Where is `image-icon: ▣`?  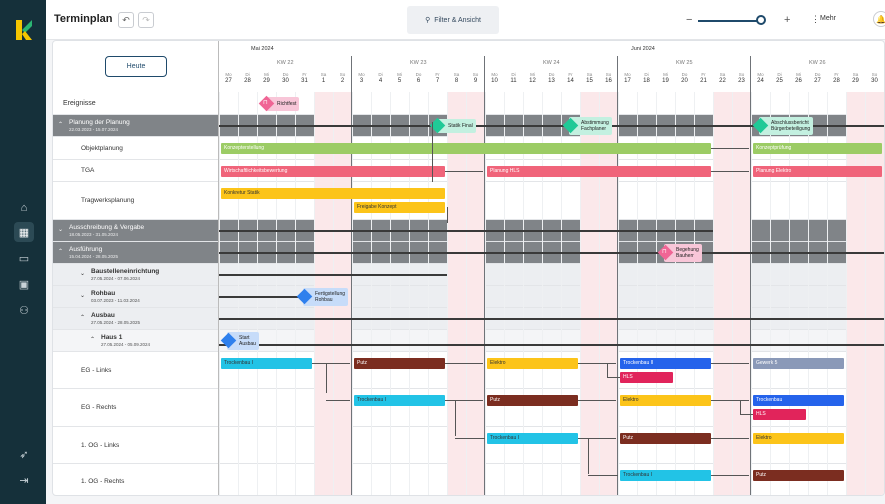 image-icon: ▣ is located at coordinates (24, 284).